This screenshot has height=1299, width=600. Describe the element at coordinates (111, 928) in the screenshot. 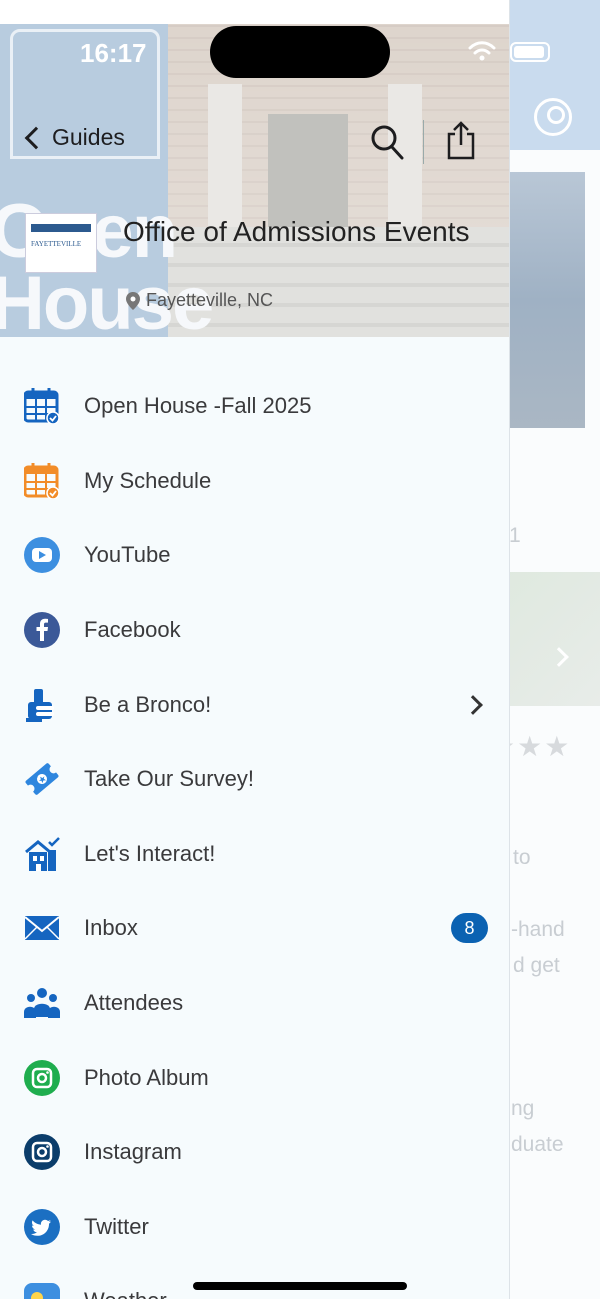

I see `menu-item-label: Inbox` at that location.